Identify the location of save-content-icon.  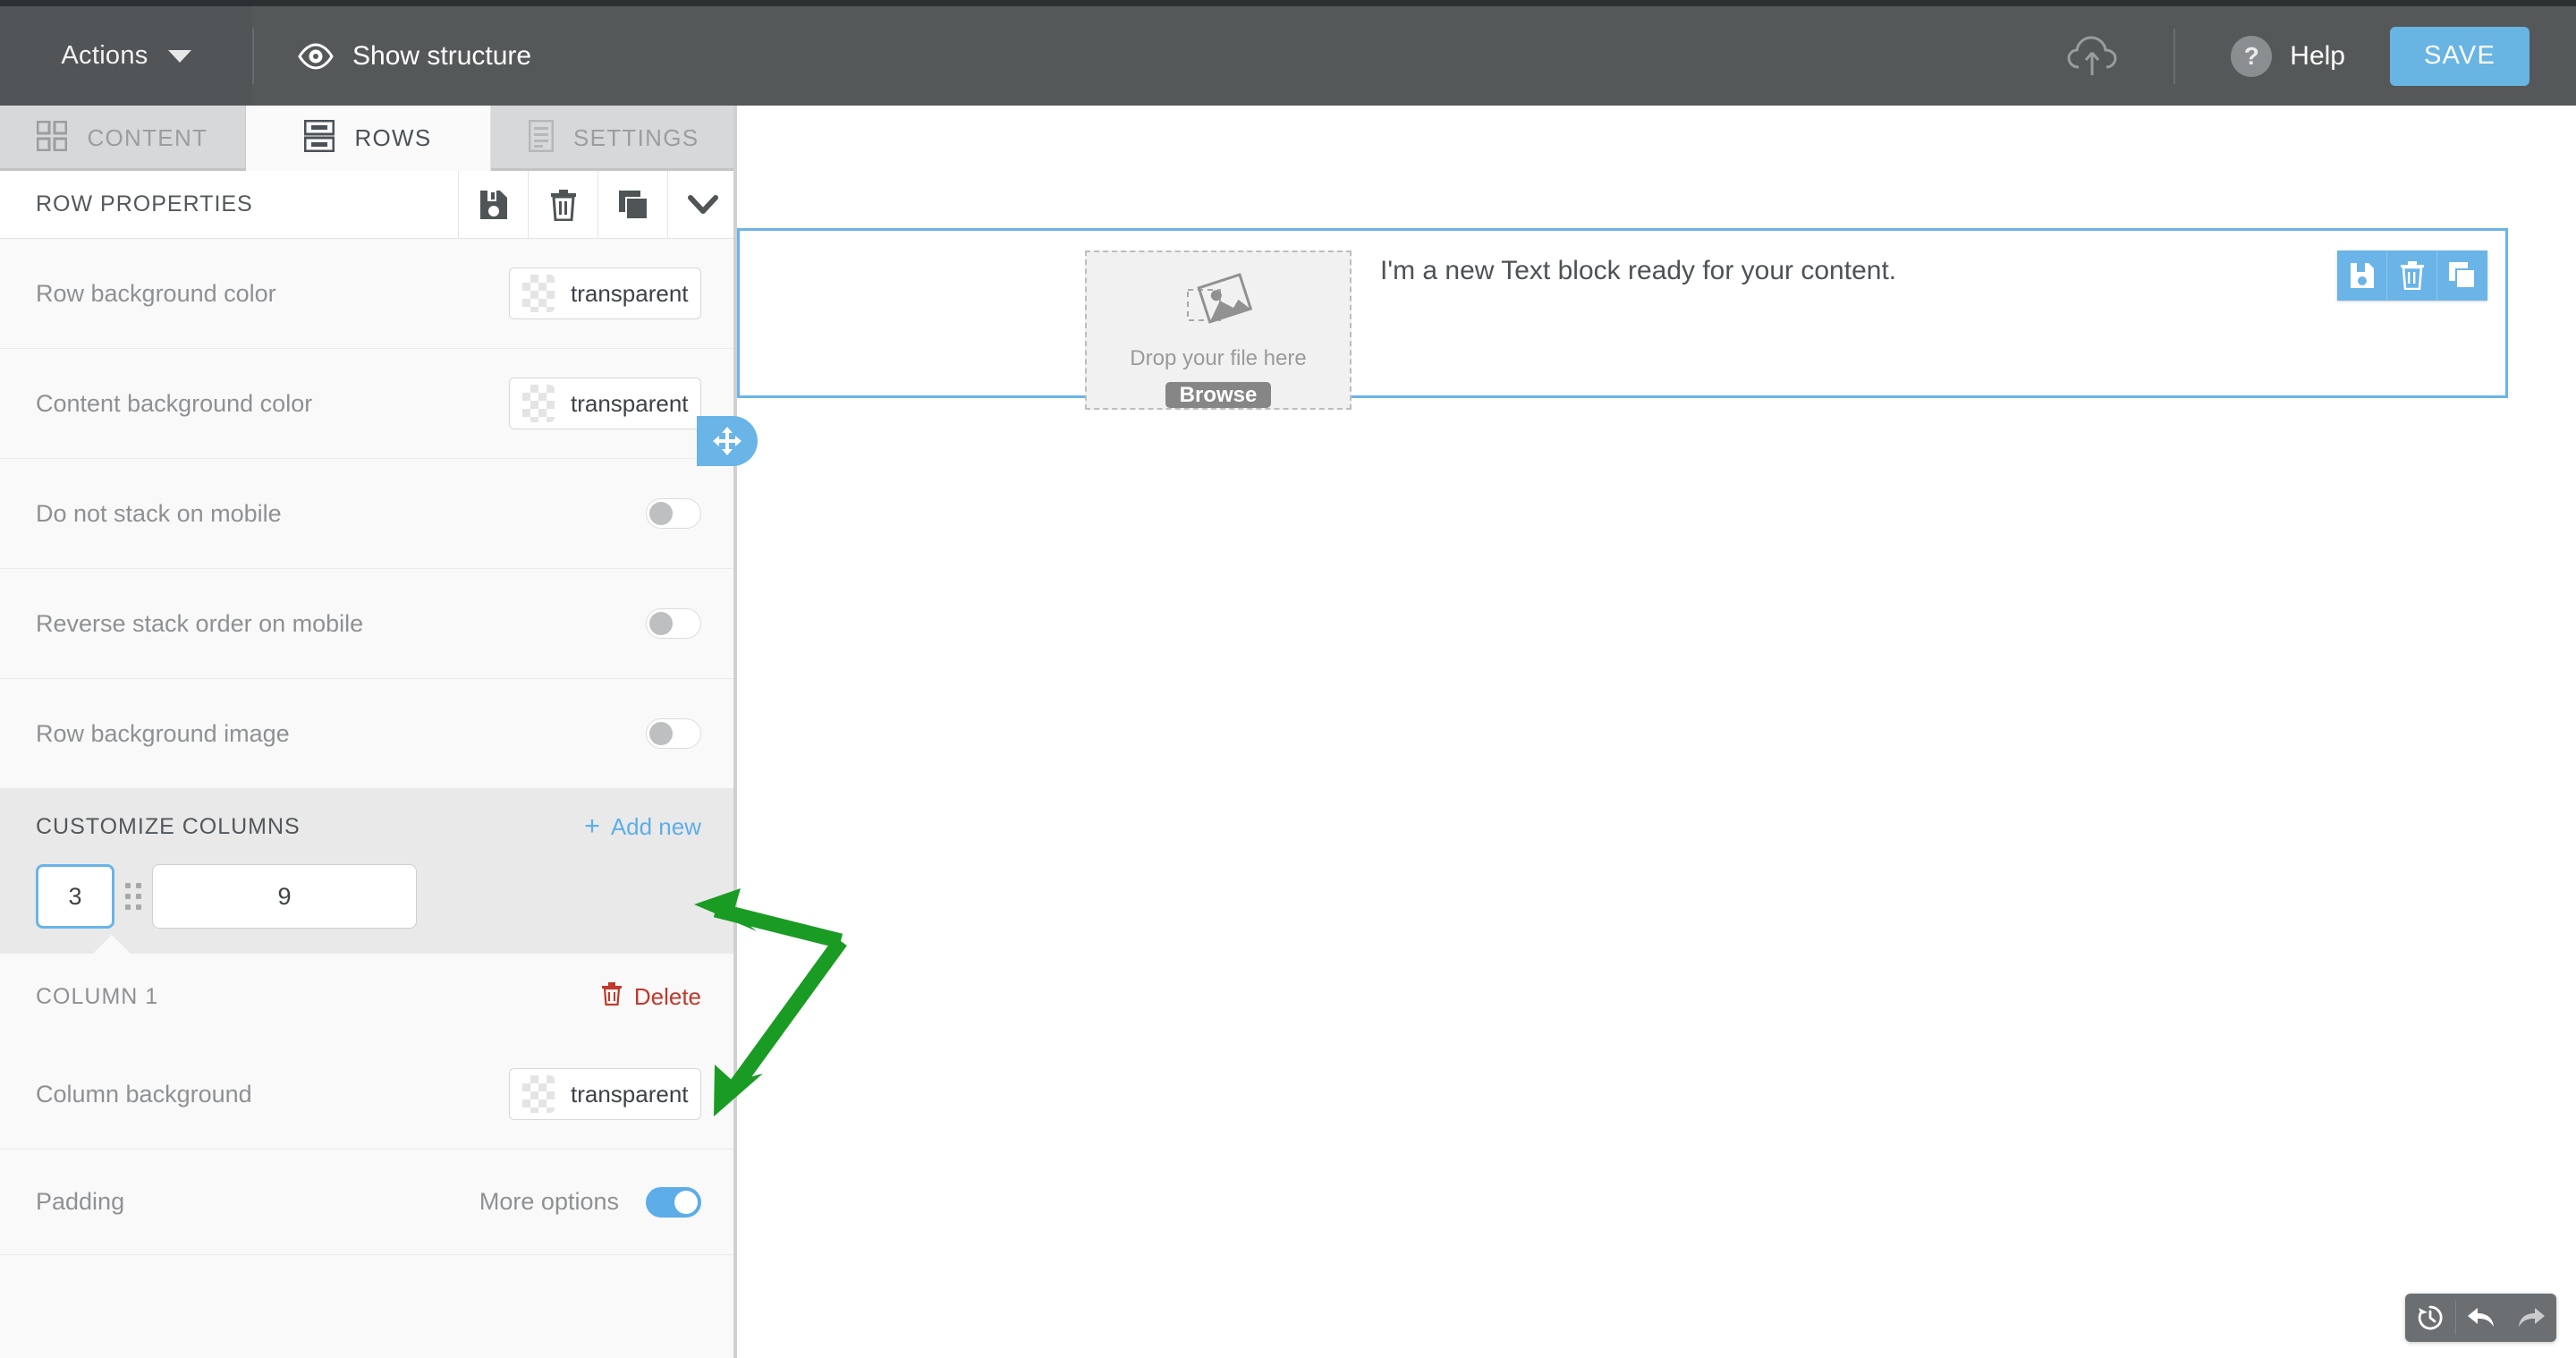
(2362, 276).